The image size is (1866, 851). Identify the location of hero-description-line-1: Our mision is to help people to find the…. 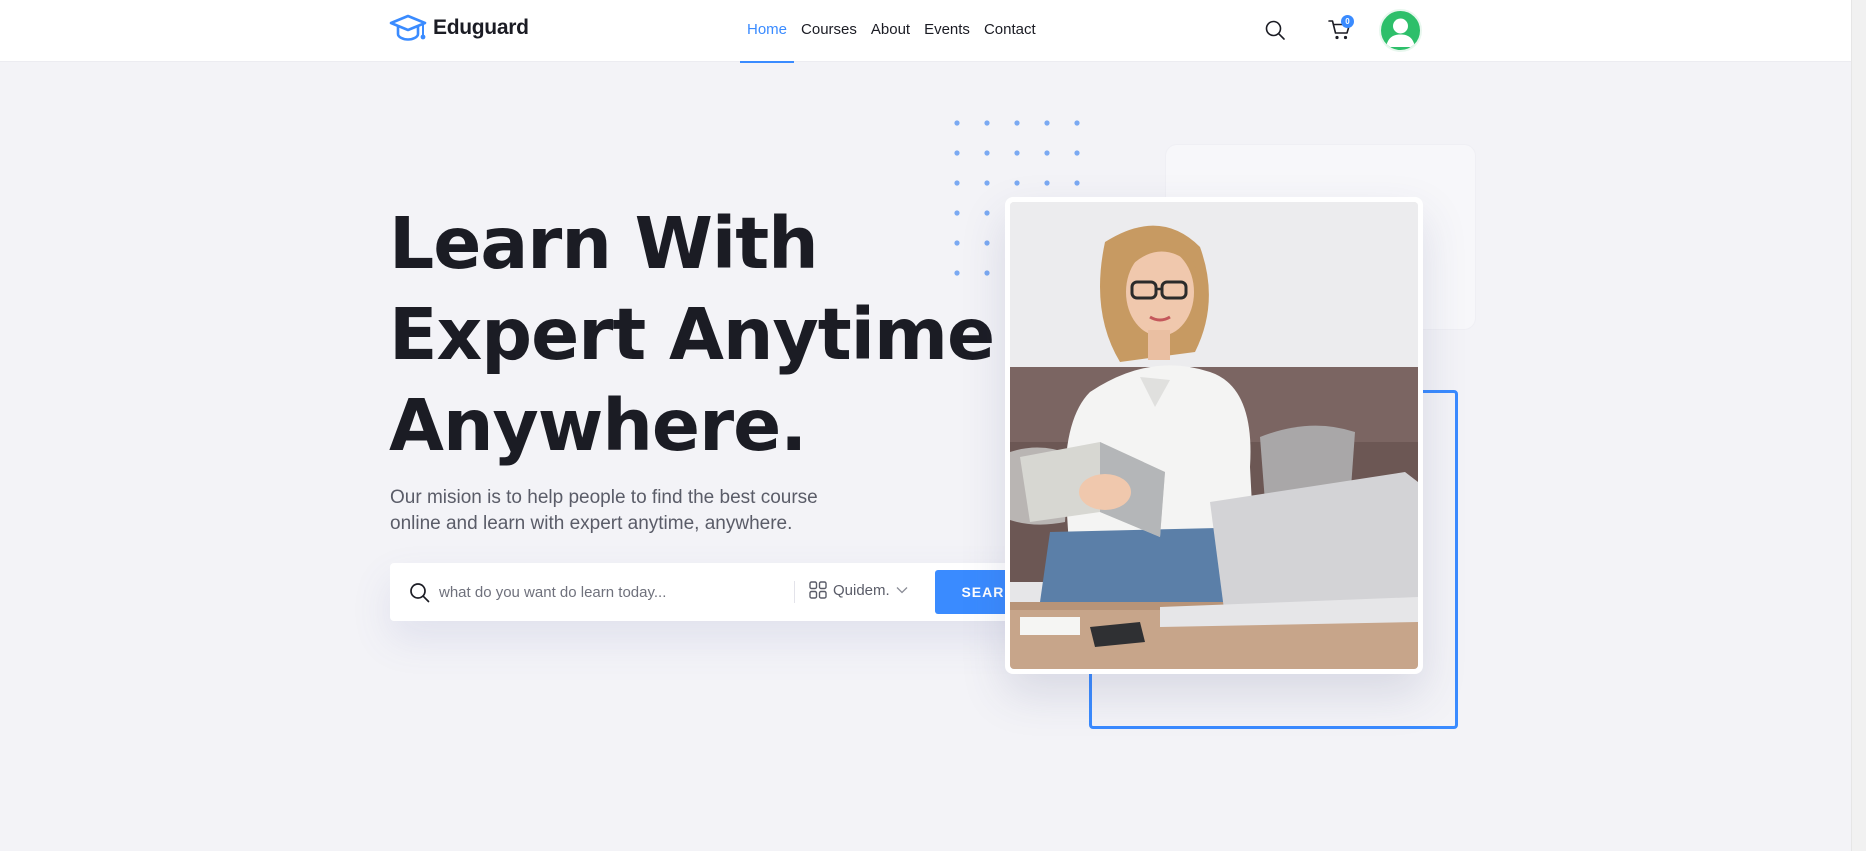
(604, 497).